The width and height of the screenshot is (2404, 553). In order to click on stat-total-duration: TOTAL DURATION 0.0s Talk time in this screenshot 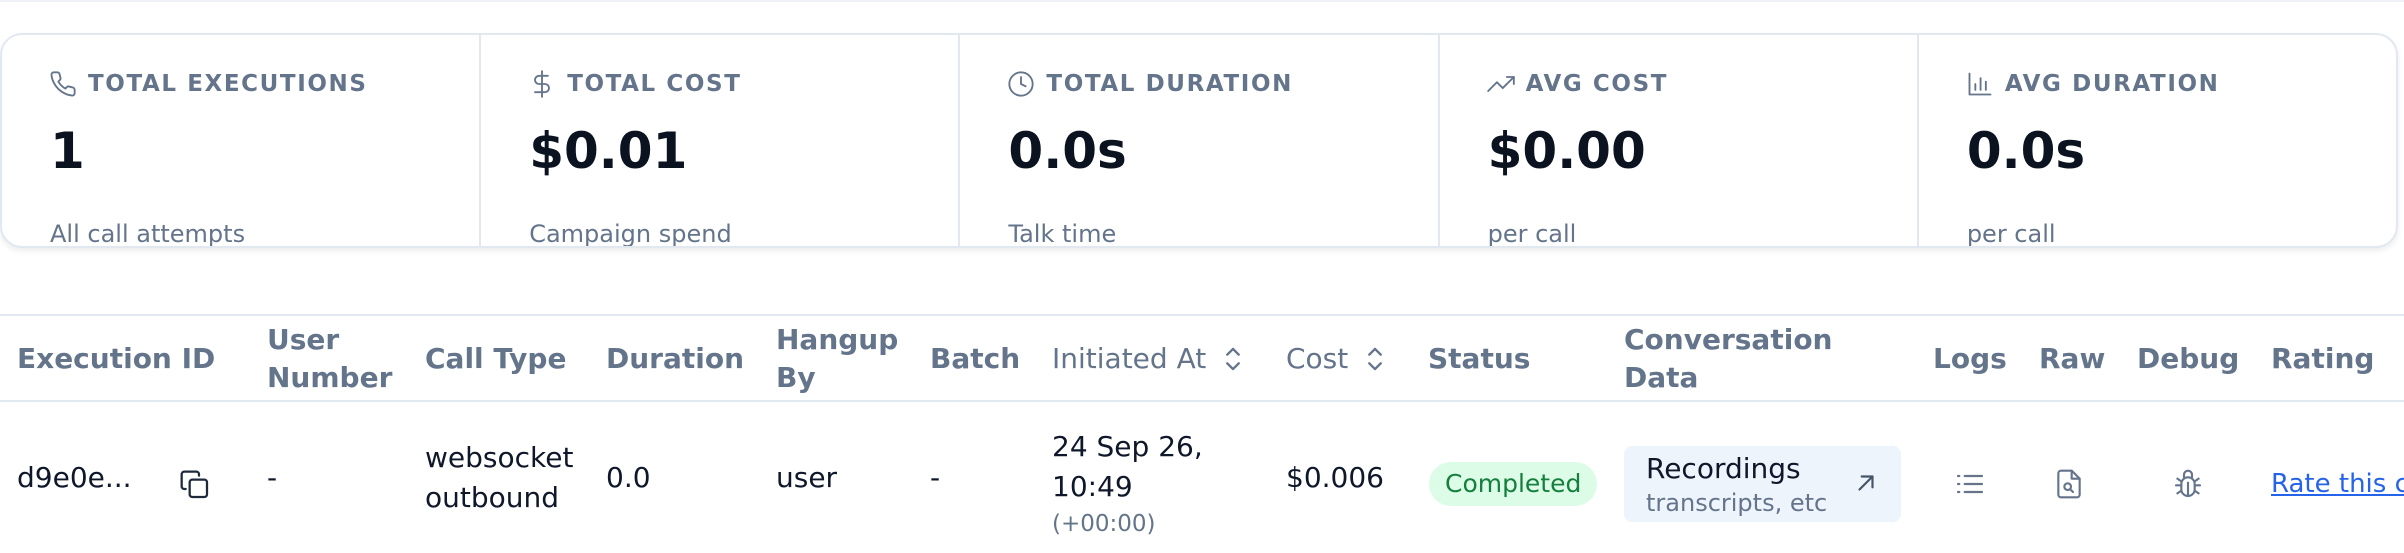, I will do `click(1200, 141)`.